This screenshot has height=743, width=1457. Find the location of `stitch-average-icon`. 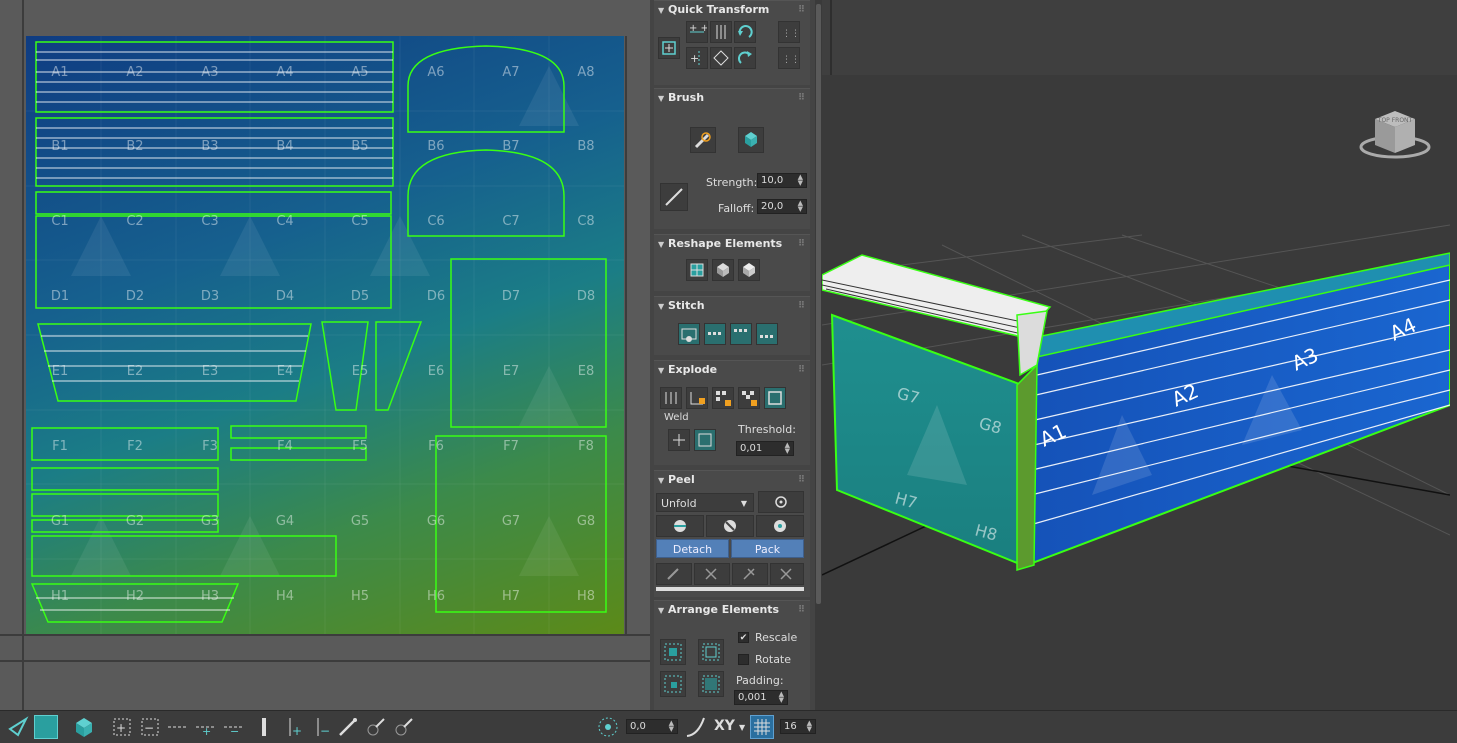

stitch-average-icon is located at coordinates (741, 334).